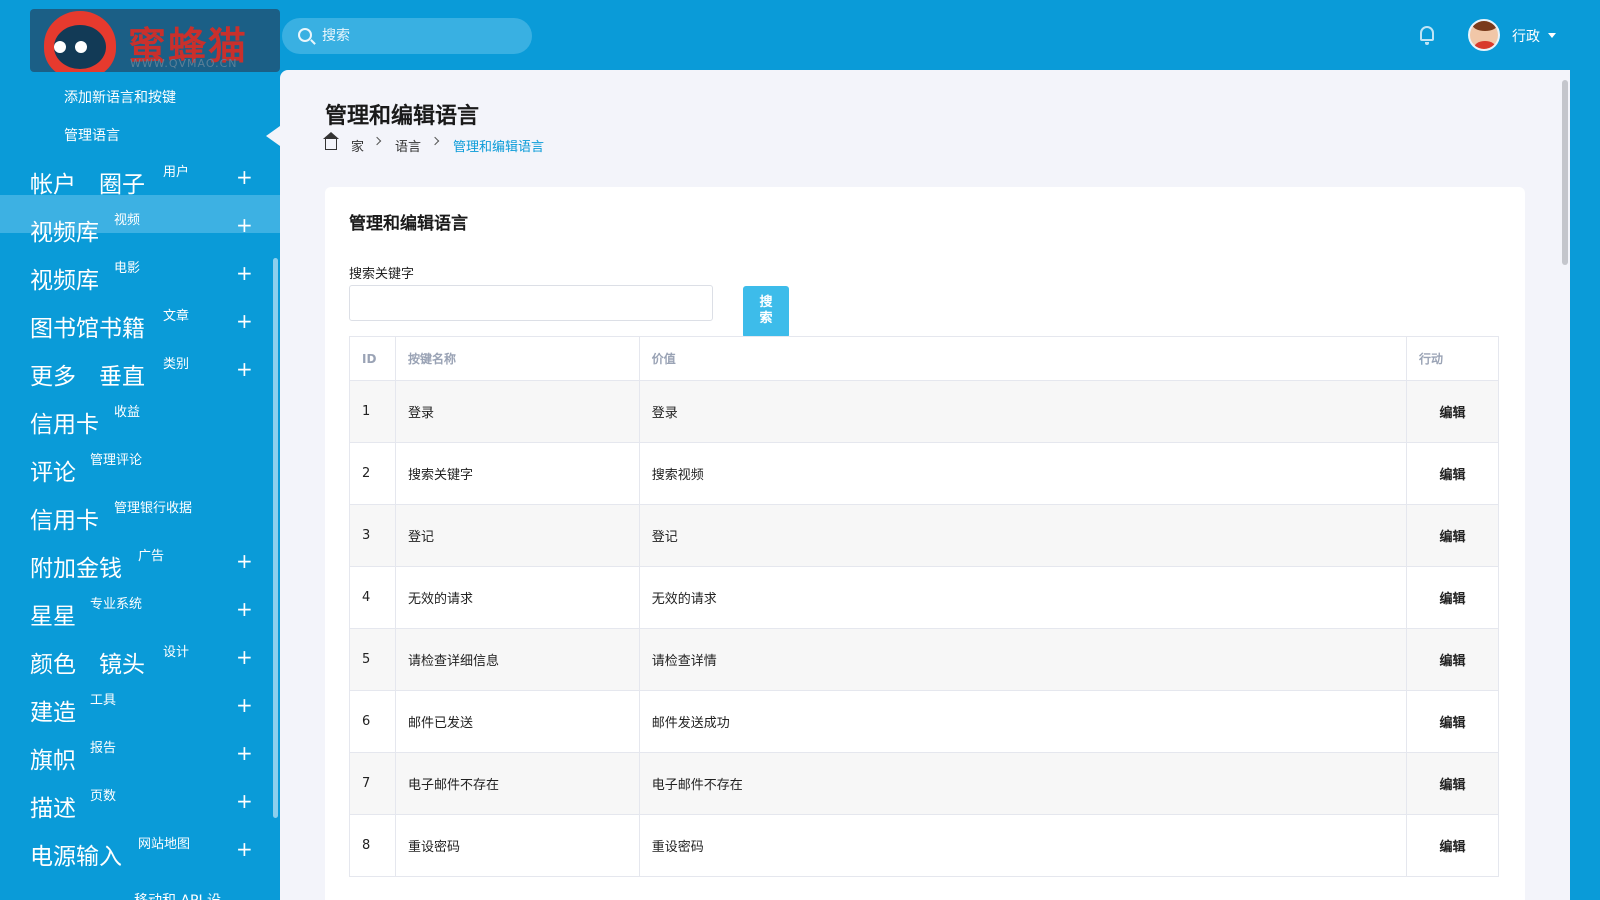 This screenshot has width=1600, height=900. What do you see at coordinates (53, 809) in the screenshot?
I see `sidebar-item-label: 描述` at bounding box center [53, 809].